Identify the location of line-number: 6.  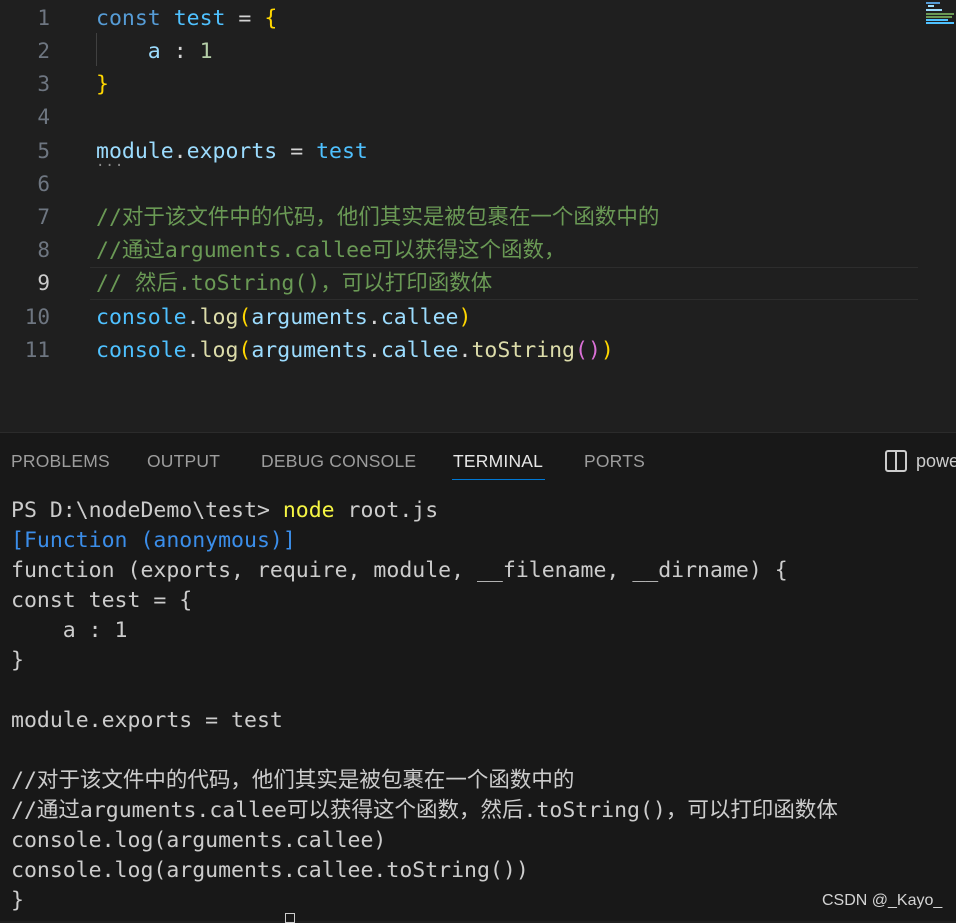
(43, 184).